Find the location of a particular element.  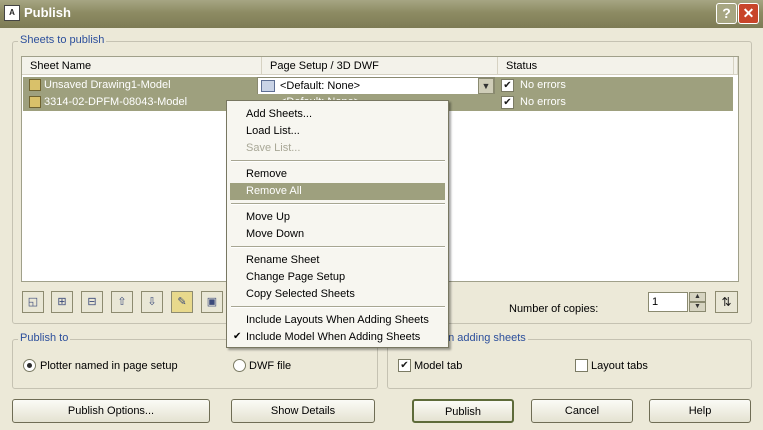

chevron-down-icon: ▼ is located at coordinates (486, 86).